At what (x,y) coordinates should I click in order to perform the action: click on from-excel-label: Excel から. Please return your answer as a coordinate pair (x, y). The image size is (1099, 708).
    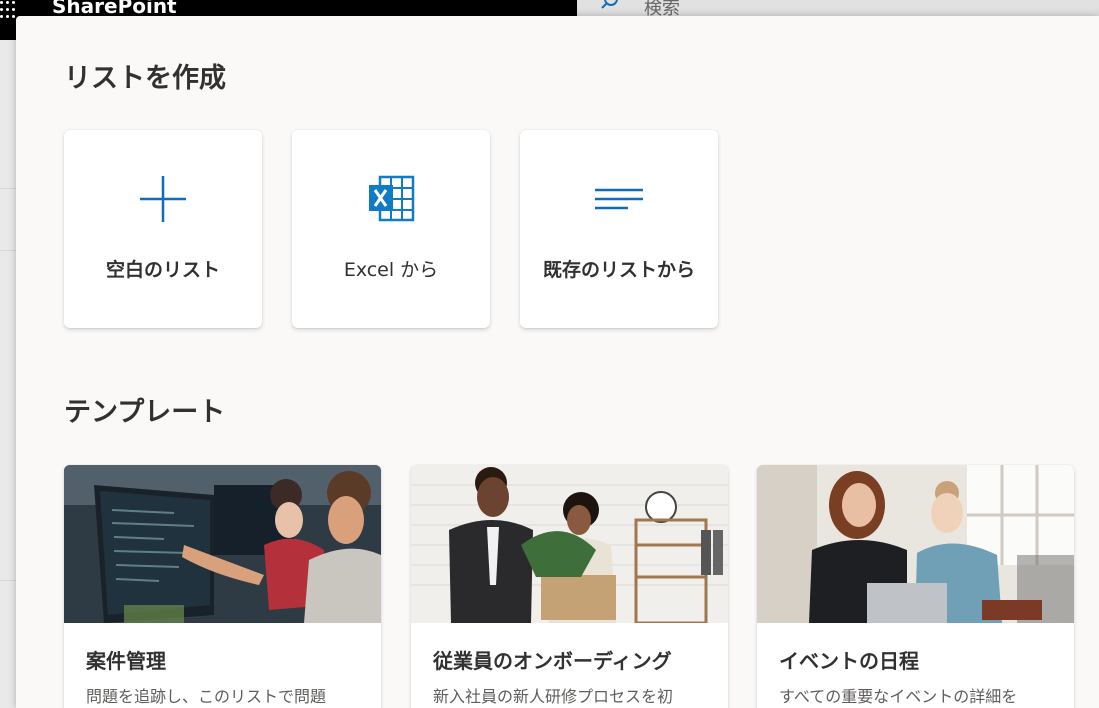
    Looking at the image, I should click on (391, 270).